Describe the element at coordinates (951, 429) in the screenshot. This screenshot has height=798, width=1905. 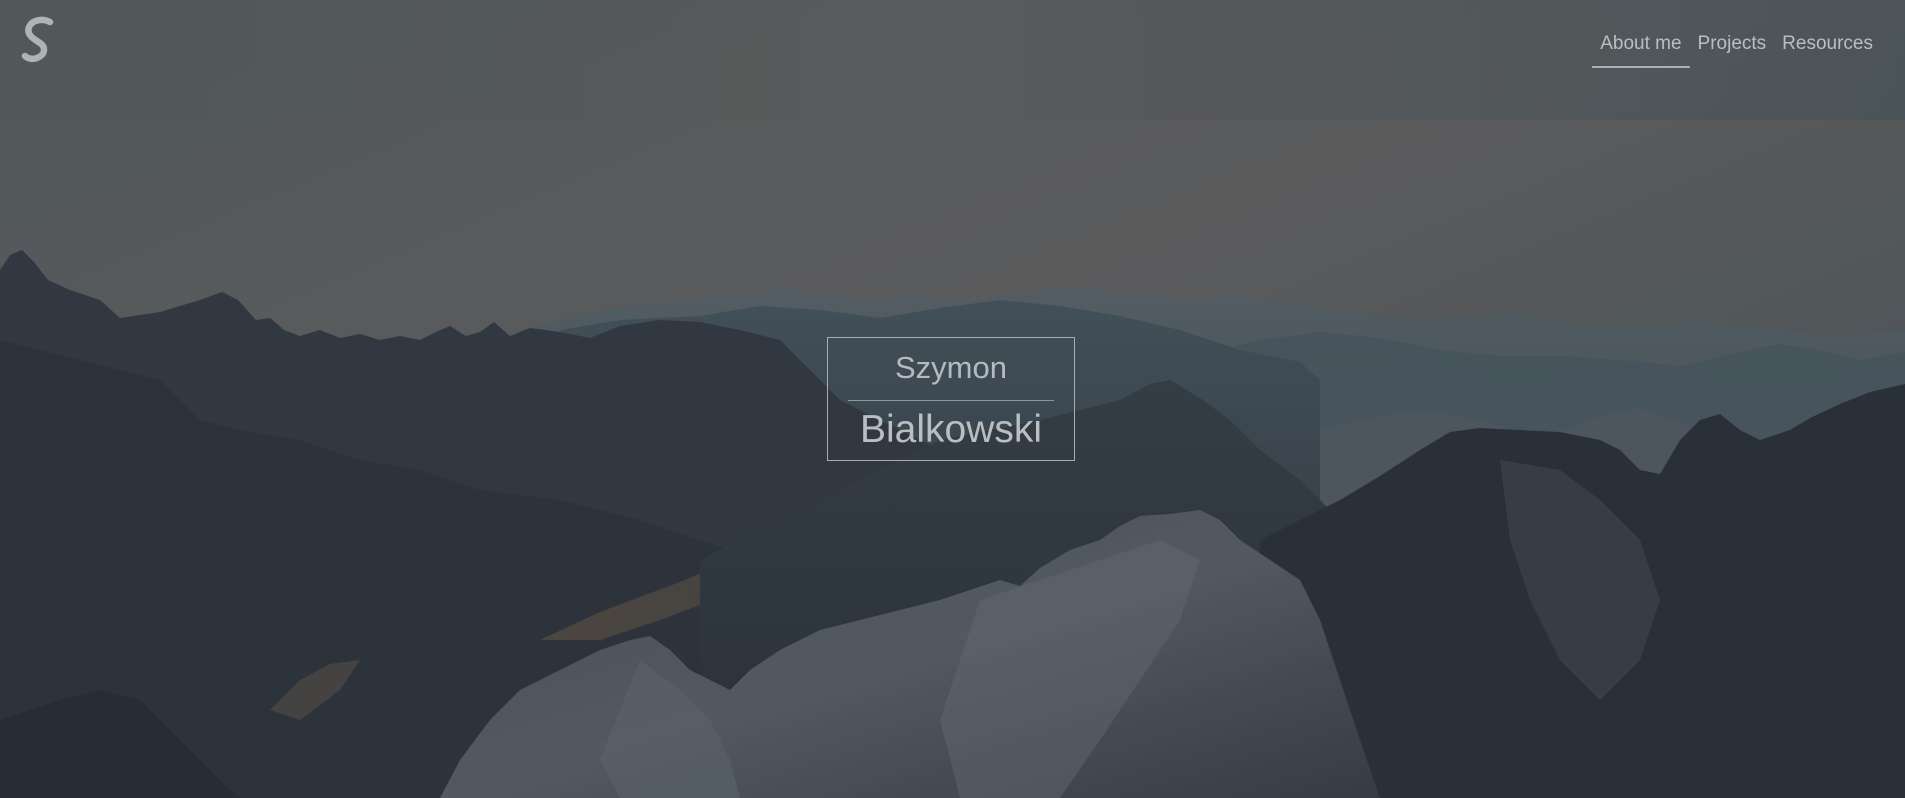
I see `last-name-heading: Bialkowski` at that location.